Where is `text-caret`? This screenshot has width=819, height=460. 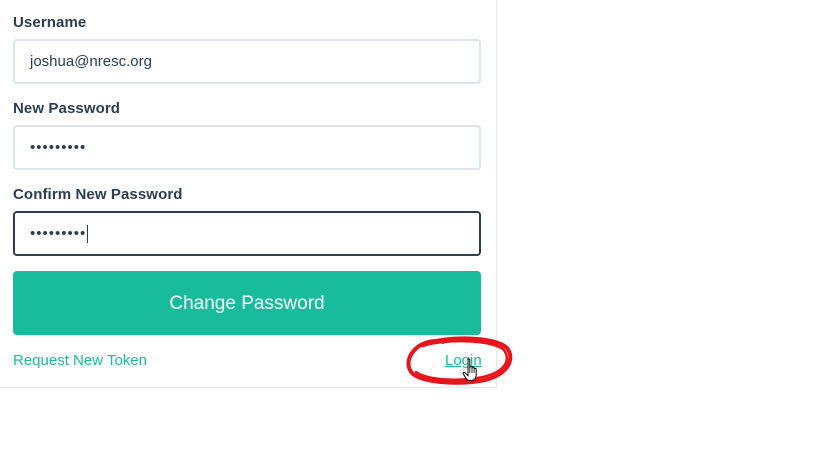 text-caret is located at coordinates (88, 234).